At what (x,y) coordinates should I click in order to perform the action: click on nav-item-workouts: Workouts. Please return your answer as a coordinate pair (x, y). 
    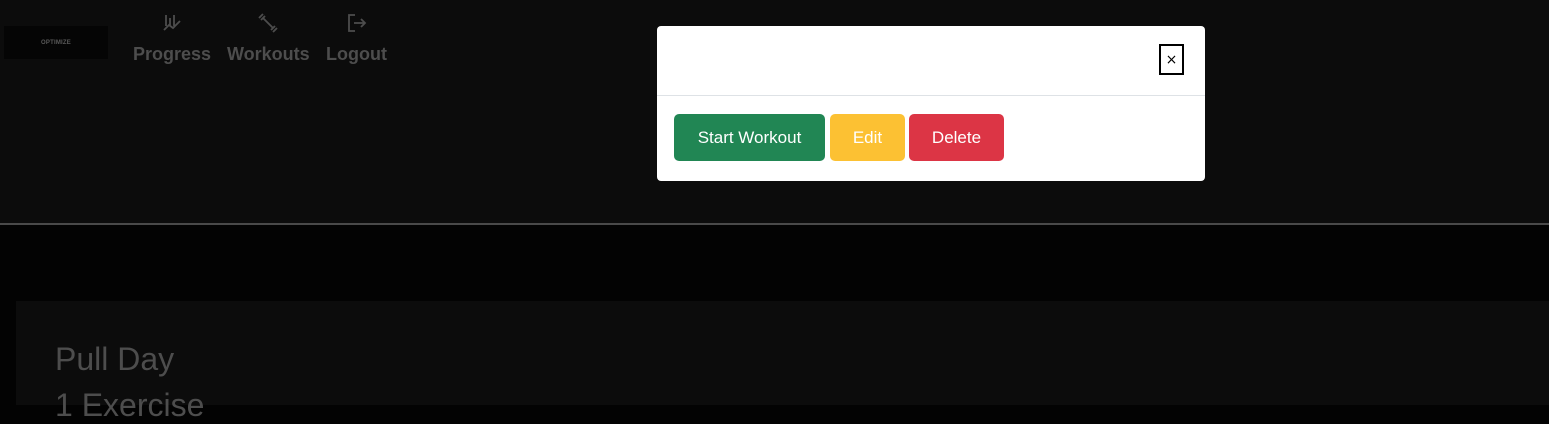
    Looking at the image, I should click on (268, 37).